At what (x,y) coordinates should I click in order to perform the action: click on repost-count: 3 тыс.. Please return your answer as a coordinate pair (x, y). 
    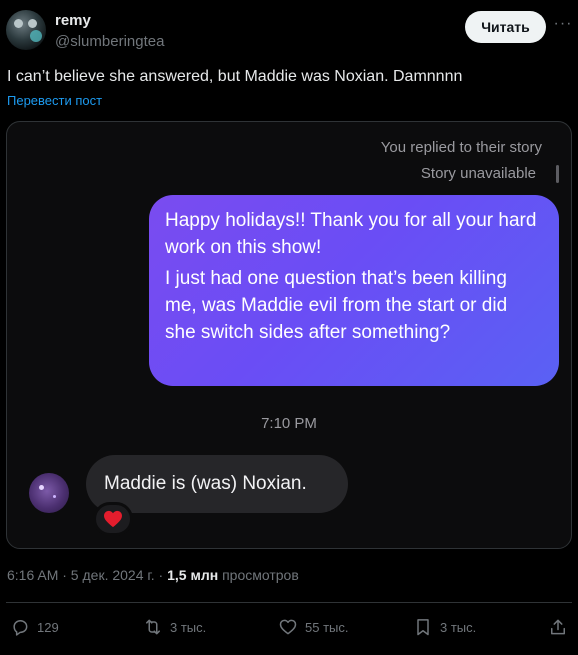
    Looking at the image, I should click on (188, 627).